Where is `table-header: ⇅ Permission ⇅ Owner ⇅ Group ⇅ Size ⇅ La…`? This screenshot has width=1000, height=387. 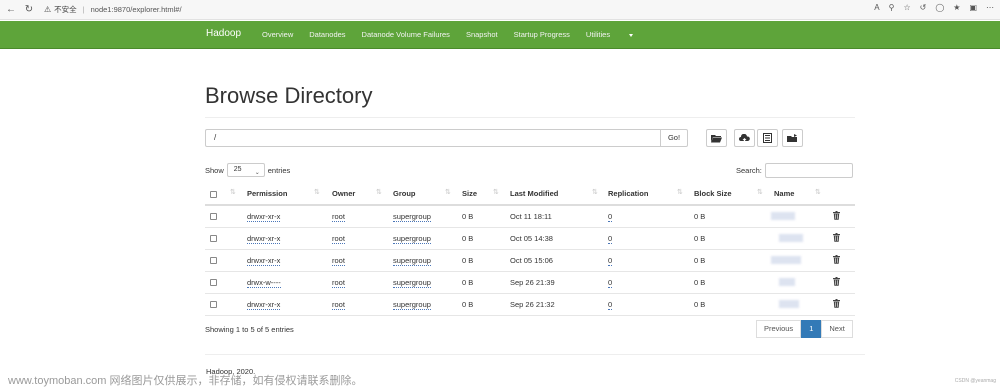 table-header: ⇅ Permission ⇅ Owner ⇅ Group ⇅ Size ⇅ La… is located at coordinates (530, 195).